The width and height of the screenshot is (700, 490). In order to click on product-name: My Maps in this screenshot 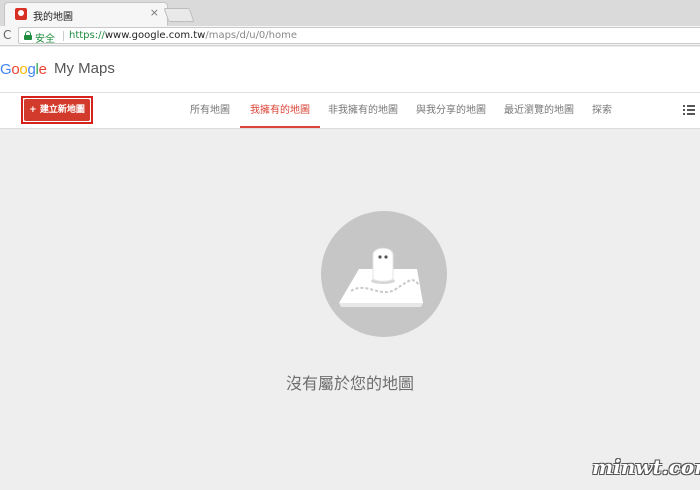, I will do `click(84, 68)`.